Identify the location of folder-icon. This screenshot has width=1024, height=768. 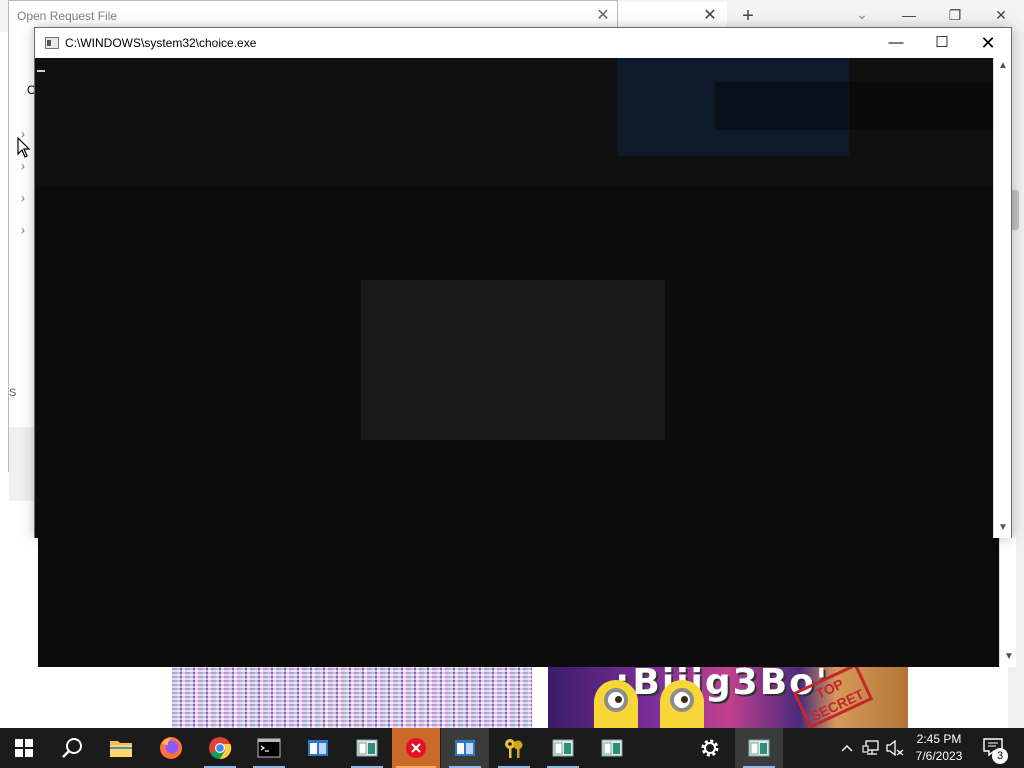
(121, 749).